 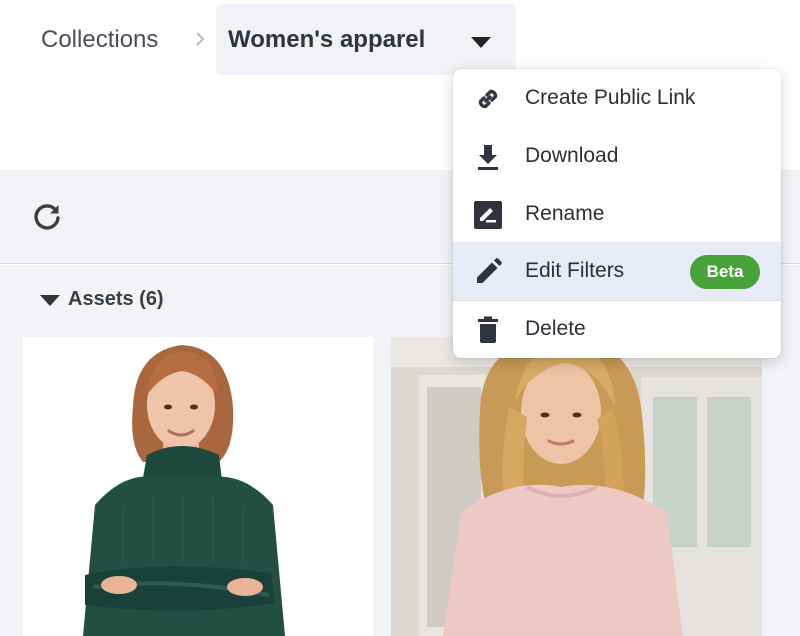 What do you see at coordinates (555, 328) in the screenshot?
I see `menu-item-label: Delete` at bounding box center [555, 328].